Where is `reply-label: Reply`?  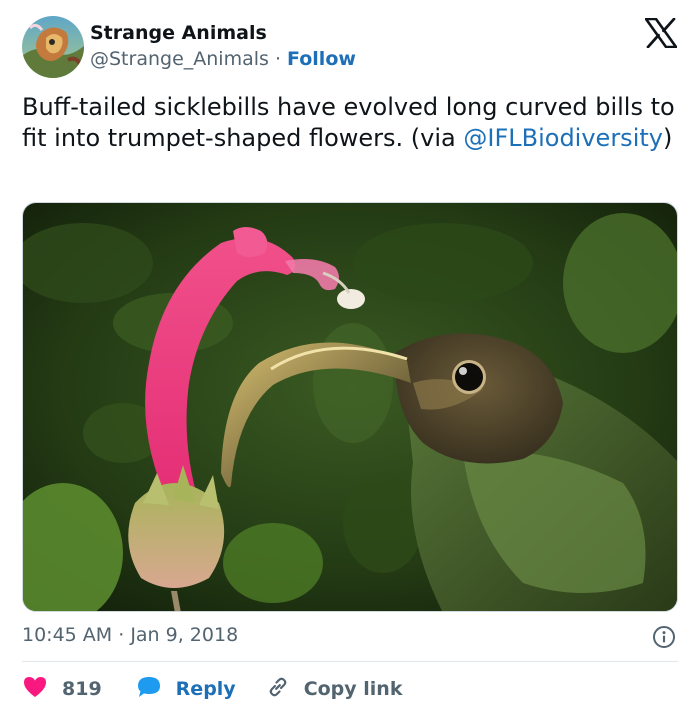
reply-label: Reply is located at coordinates (205, 689).